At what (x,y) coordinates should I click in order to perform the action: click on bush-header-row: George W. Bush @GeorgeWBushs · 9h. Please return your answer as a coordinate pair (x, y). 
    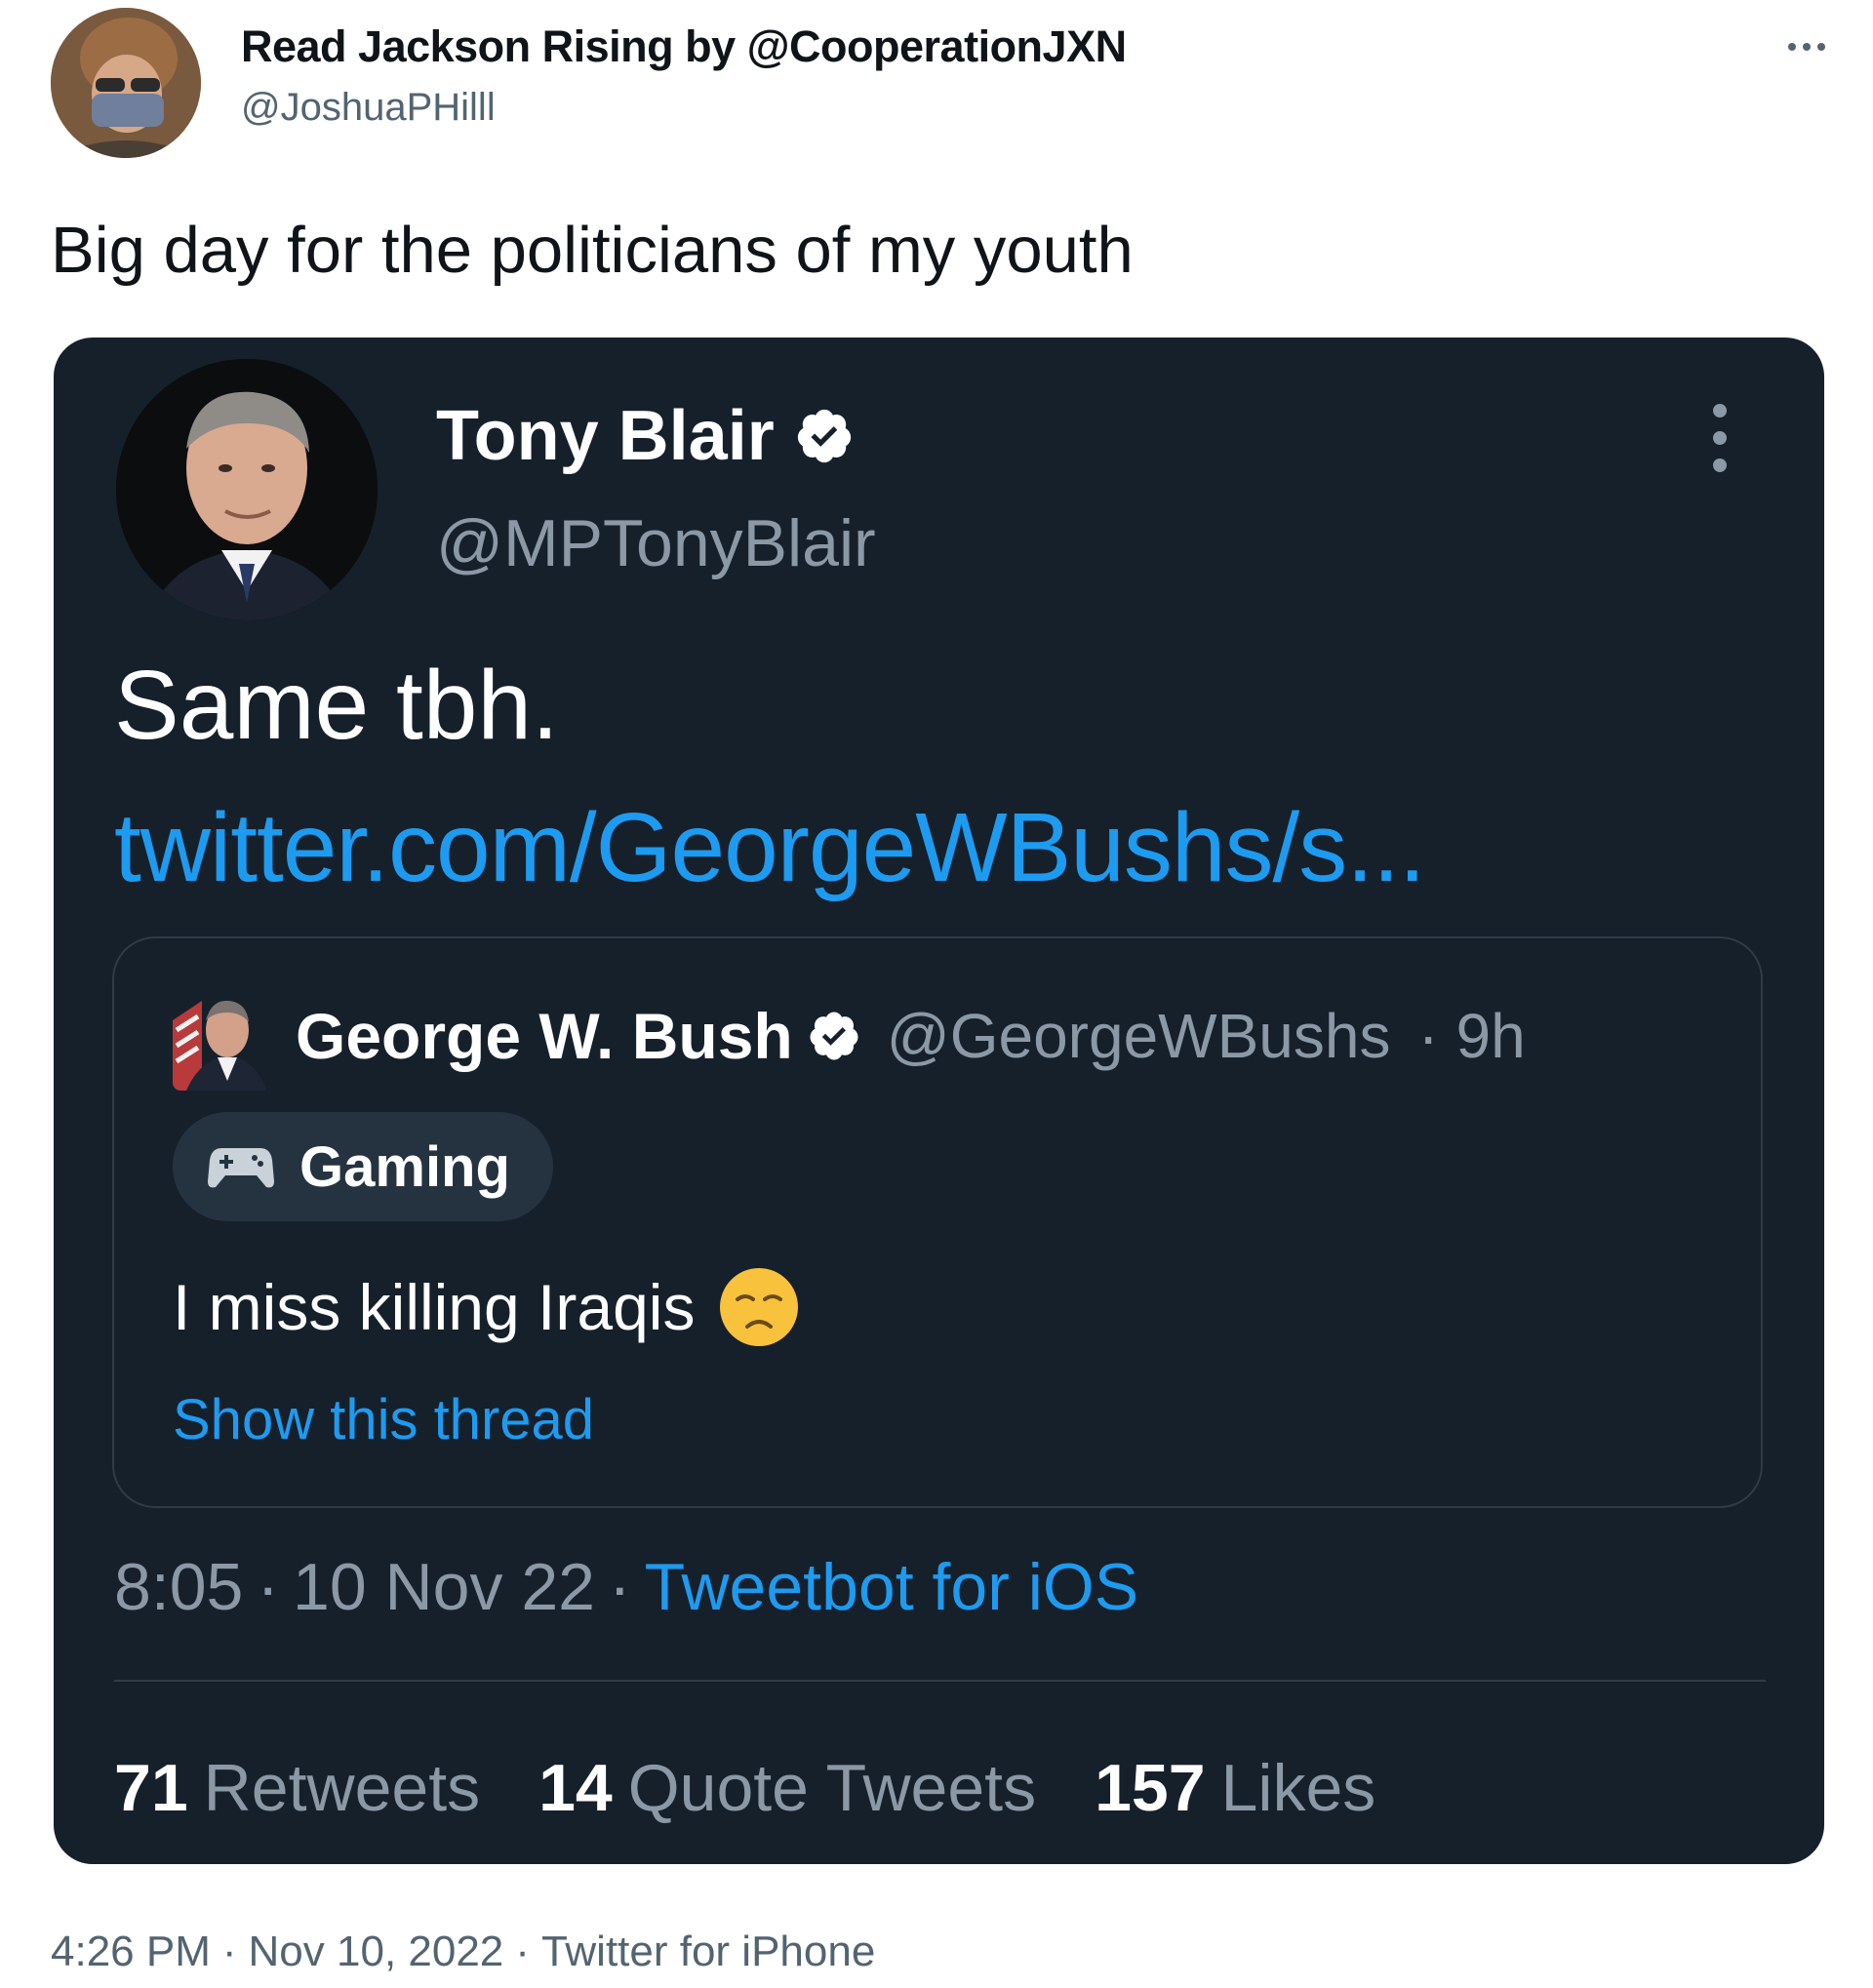
    Looking at the image, I should click on (911, 1036).